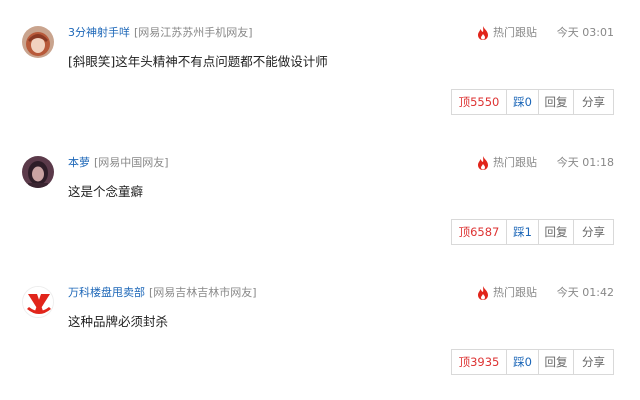 This screenshot has width=640, height=400. What do you see at coordinates (479, 232) in the screenshot?
I see `upvote-button: 顶6587` at bounding box center [479, 232].